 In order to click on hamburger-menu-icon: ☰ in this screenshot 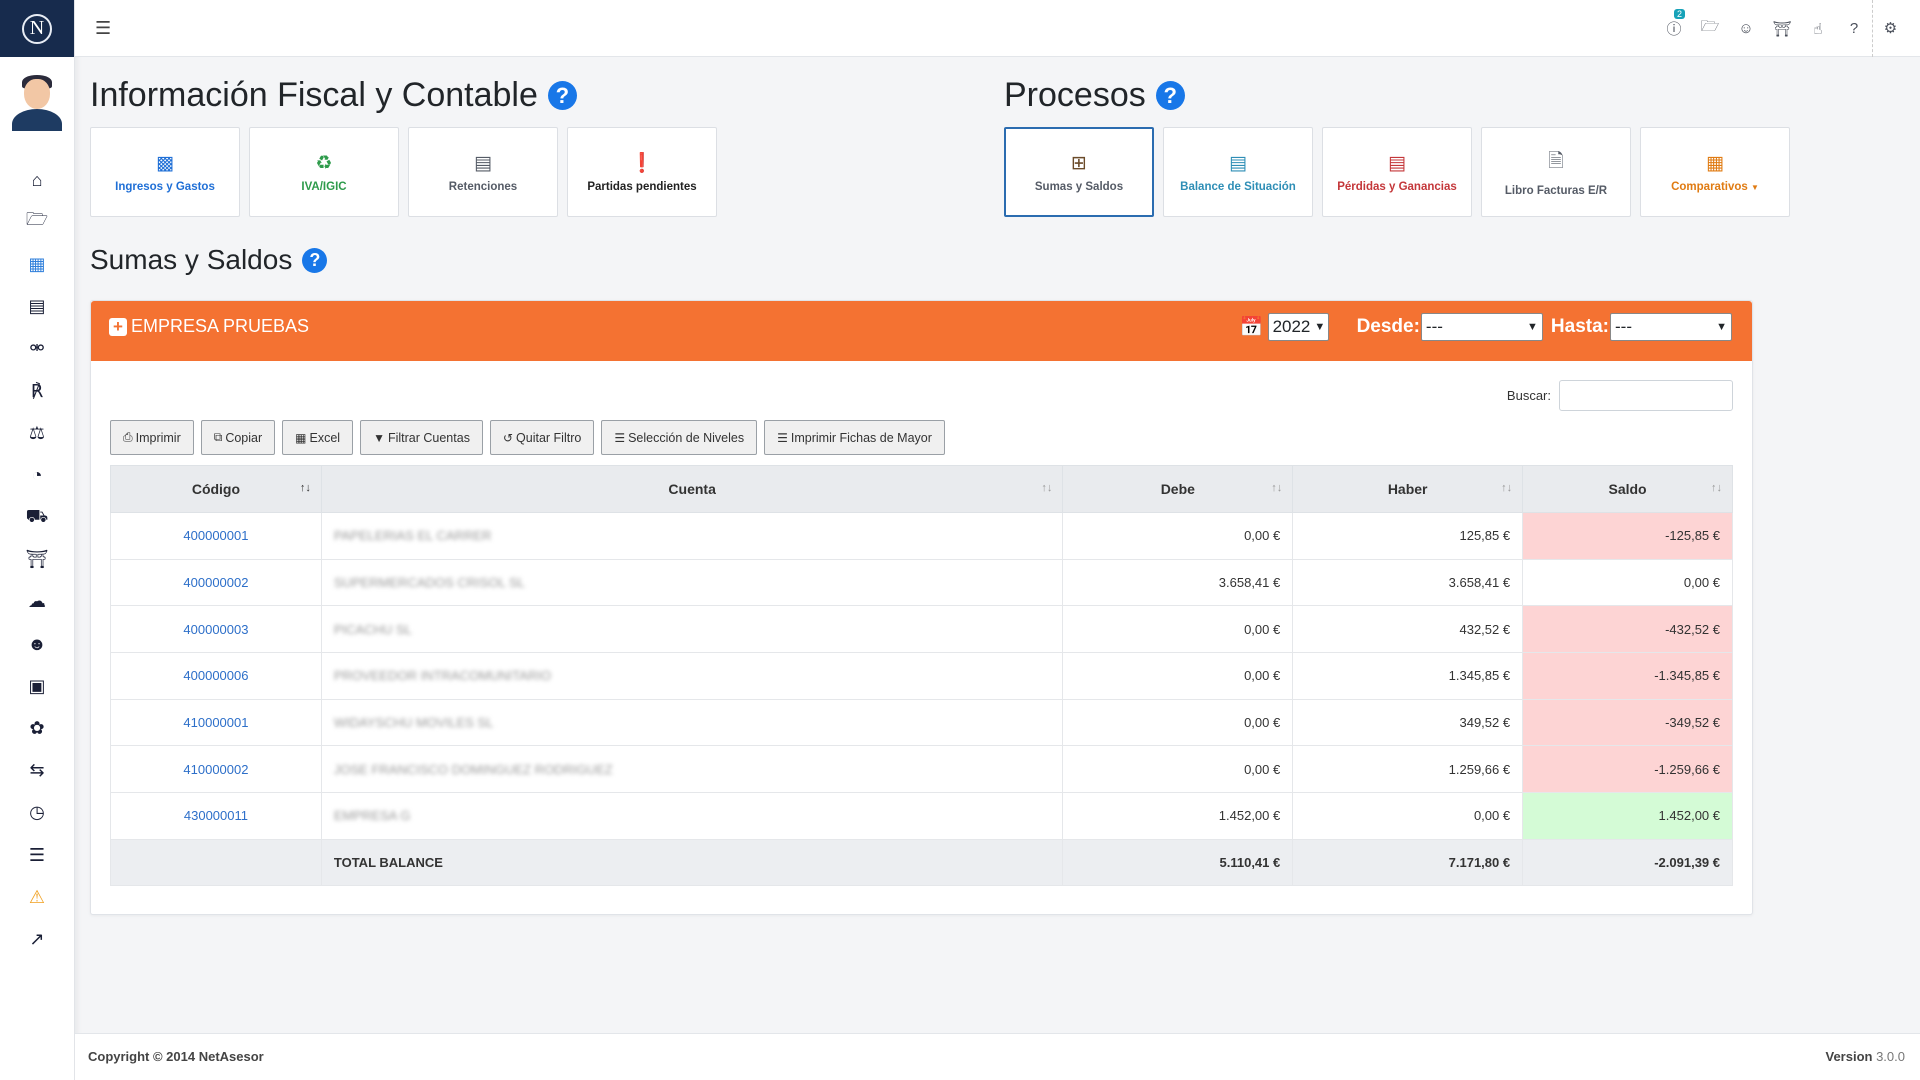, I will do `click(103, 28)`.